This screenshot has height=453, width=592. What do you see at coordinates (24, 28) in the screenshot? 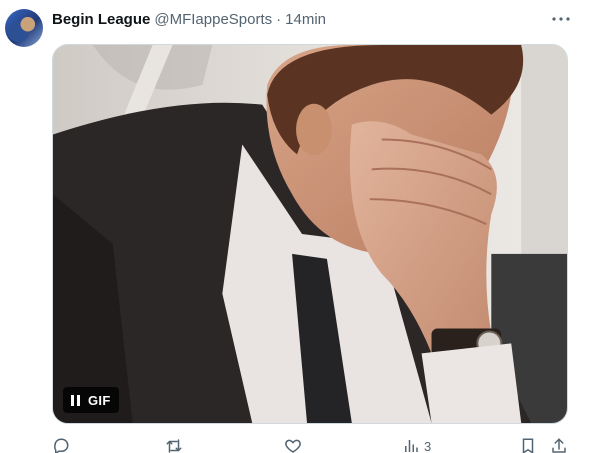
I see `avatar` at bounding box center [24, 28].